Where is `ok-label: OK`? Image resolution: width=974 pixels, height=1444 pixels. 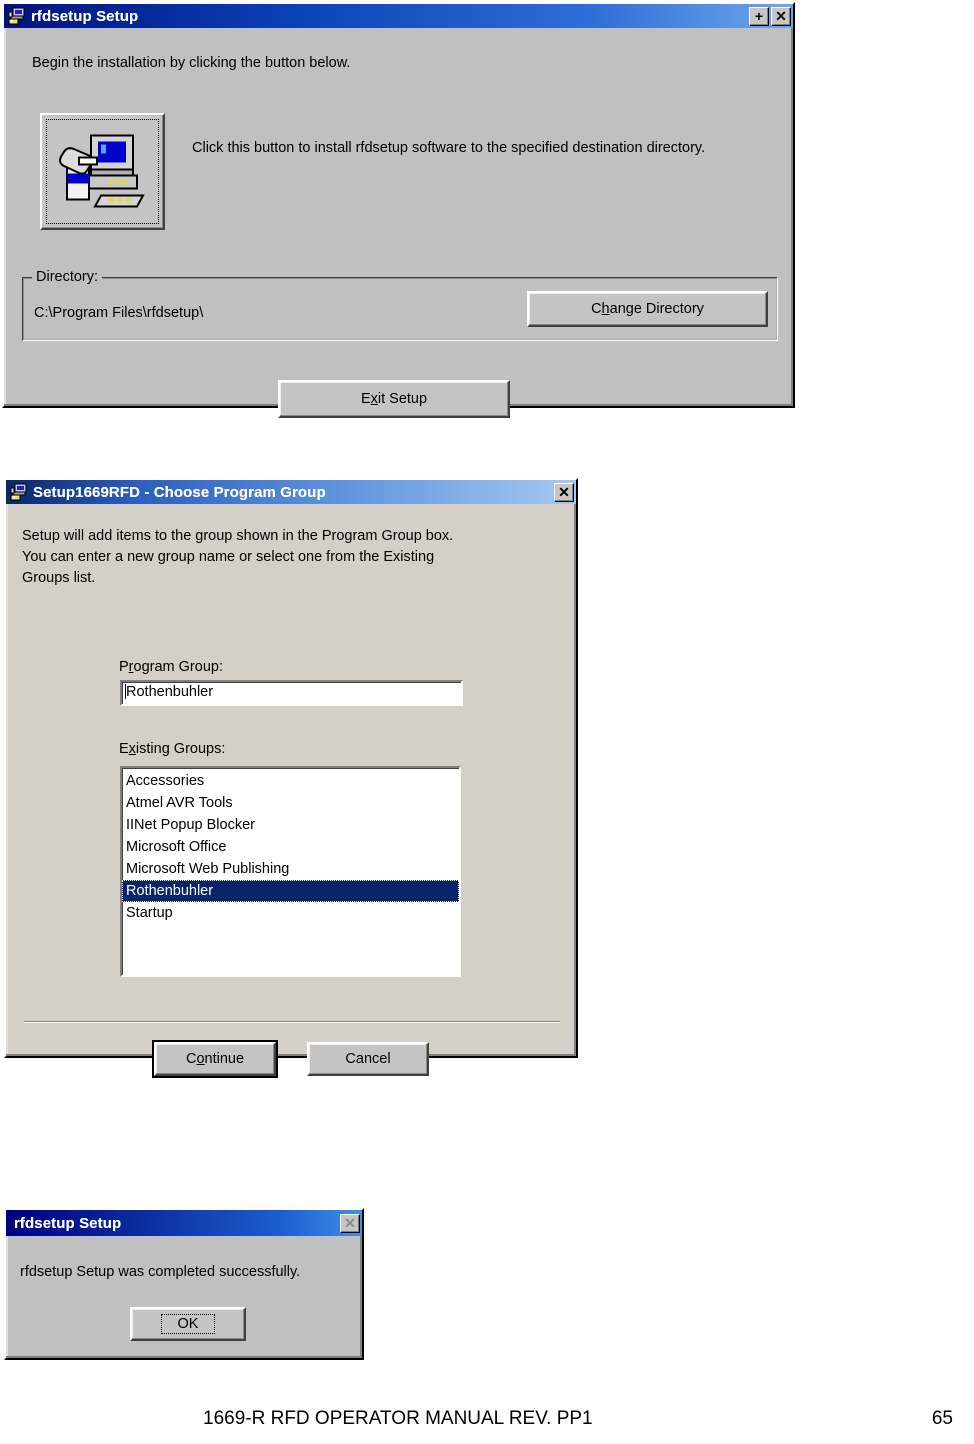
ok-label: OK is located at coordinates (188, 1324).